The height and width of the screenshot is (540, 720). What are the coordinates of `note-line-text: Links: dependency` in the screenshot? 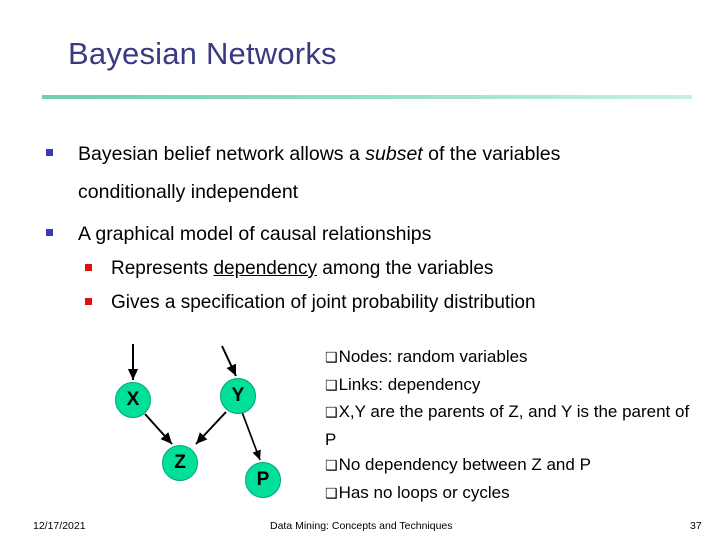 It's located at (409, 384).